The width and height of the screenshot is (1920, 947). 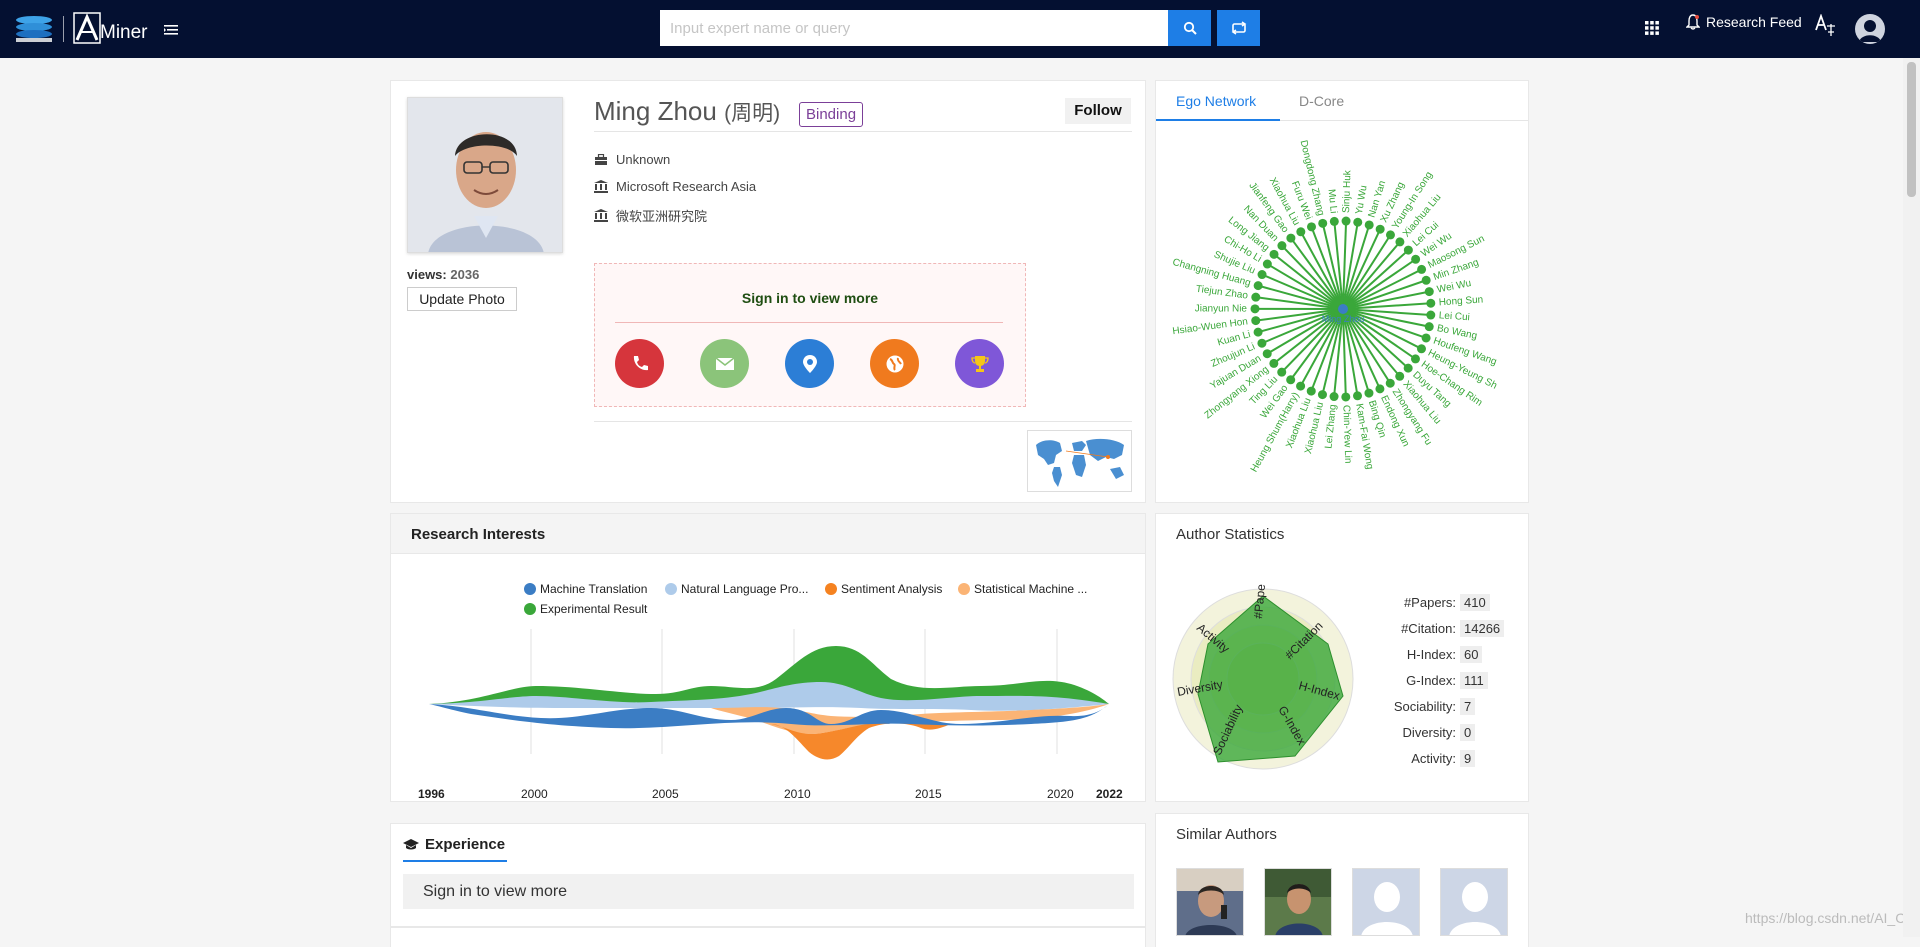 What do you see at coordinates (1911, 129) in the screenshot?
I see `scrollbar-thumb` at bounding box center [1911, 129].